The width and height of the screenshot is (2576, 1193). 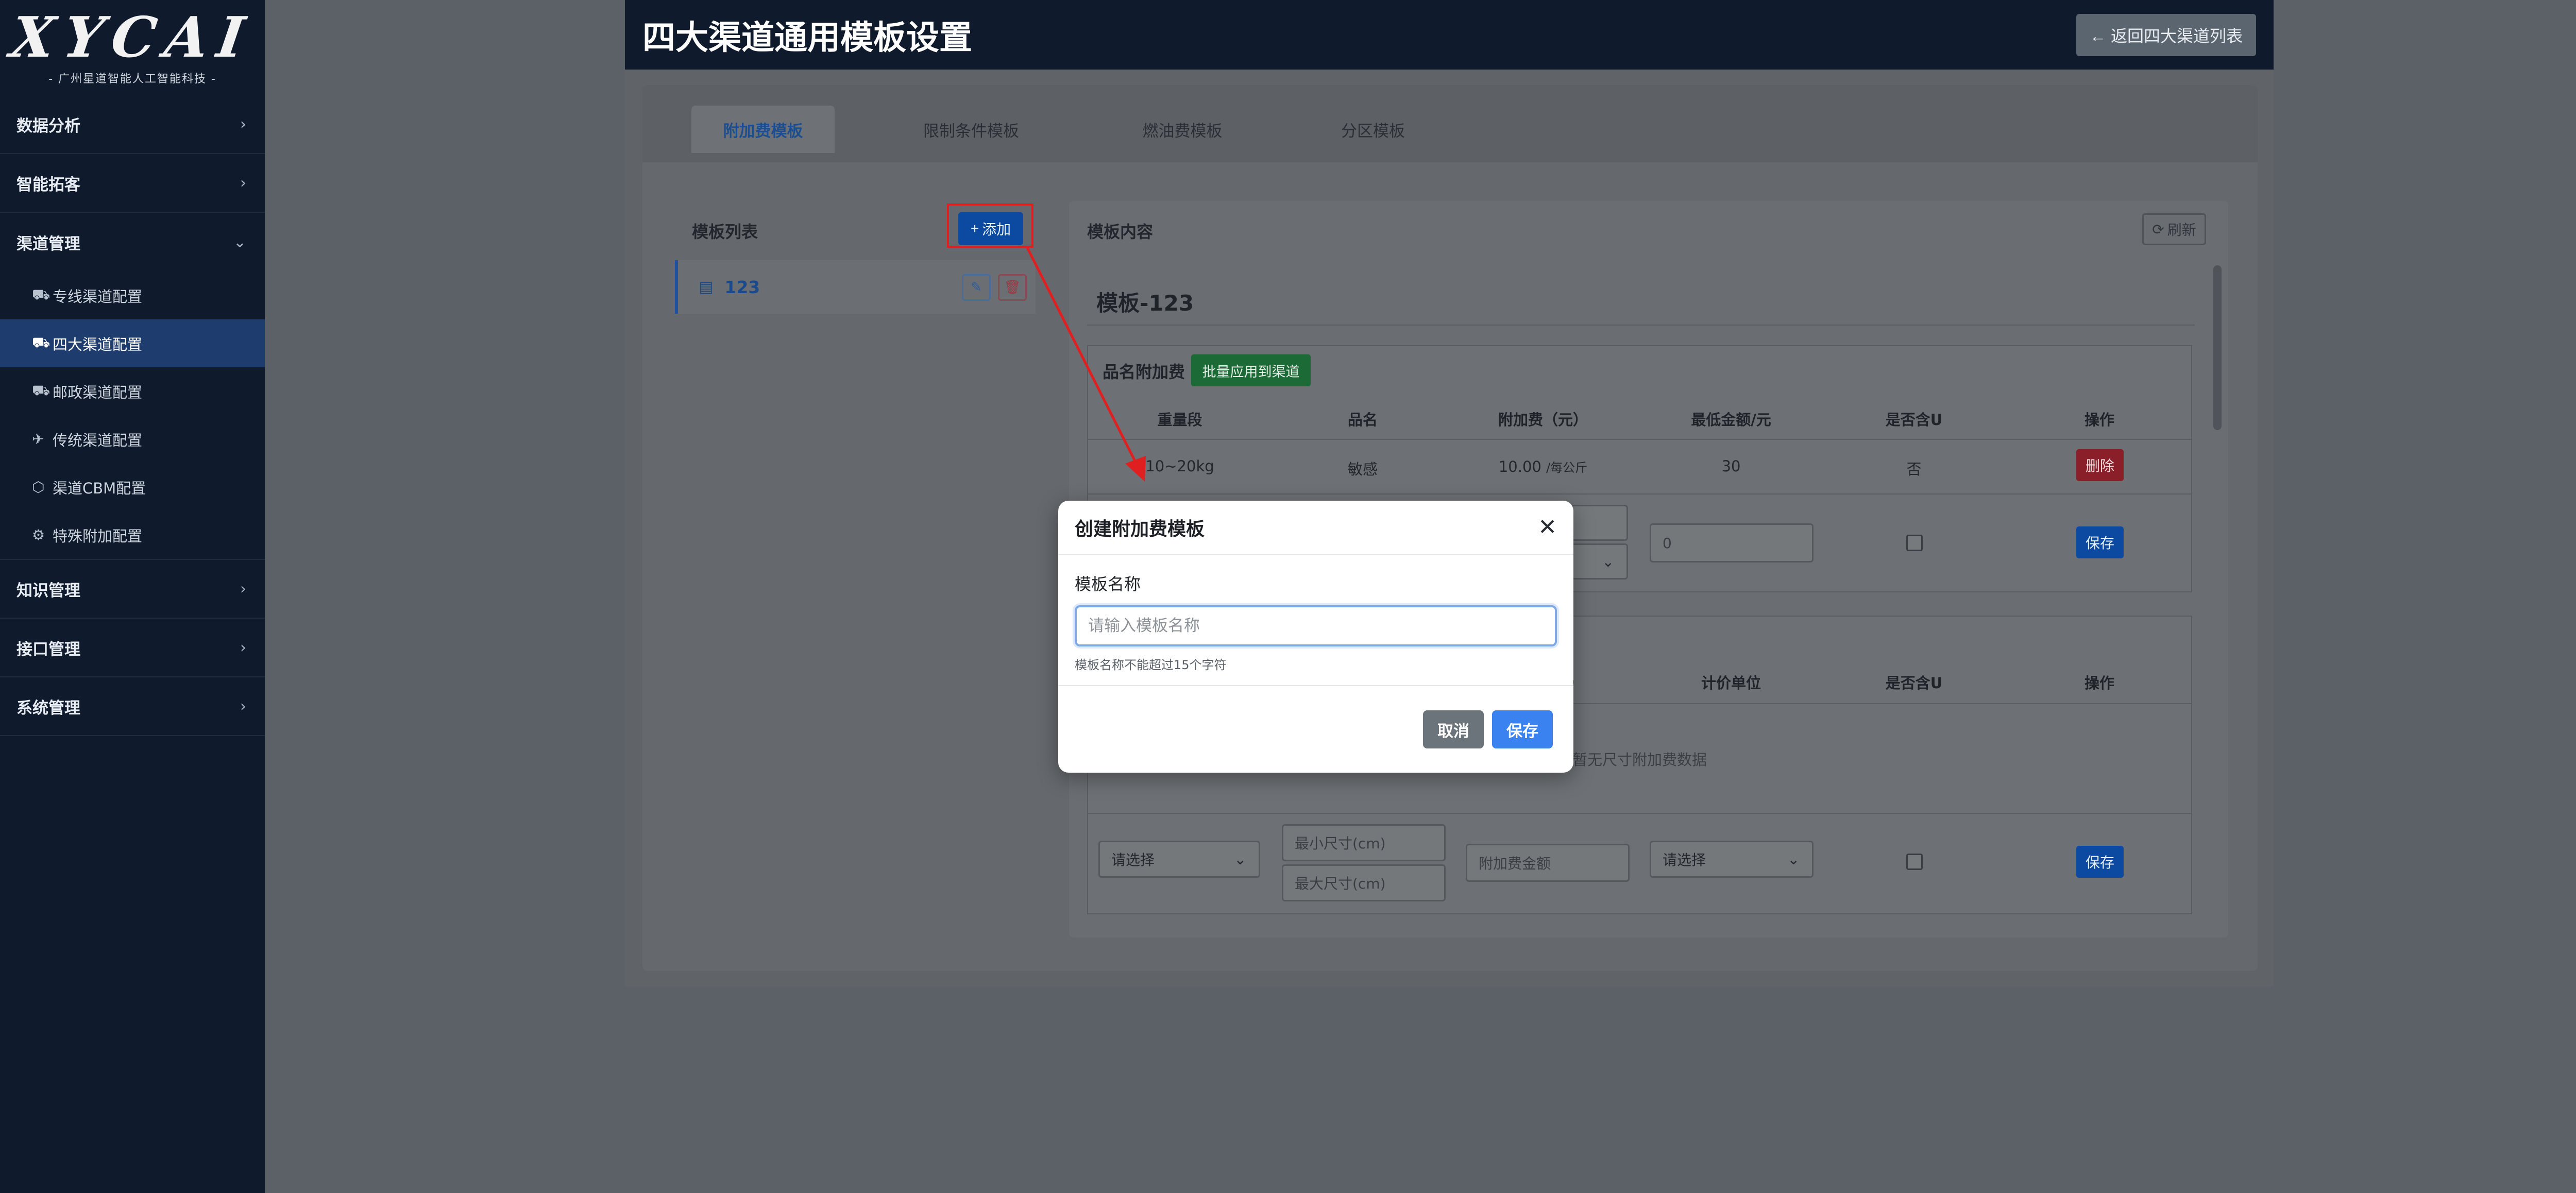 What do you see at coordinates (1316, 625) in the screenshot?
I see `template-name-input` at bounding box center [1316, 625].